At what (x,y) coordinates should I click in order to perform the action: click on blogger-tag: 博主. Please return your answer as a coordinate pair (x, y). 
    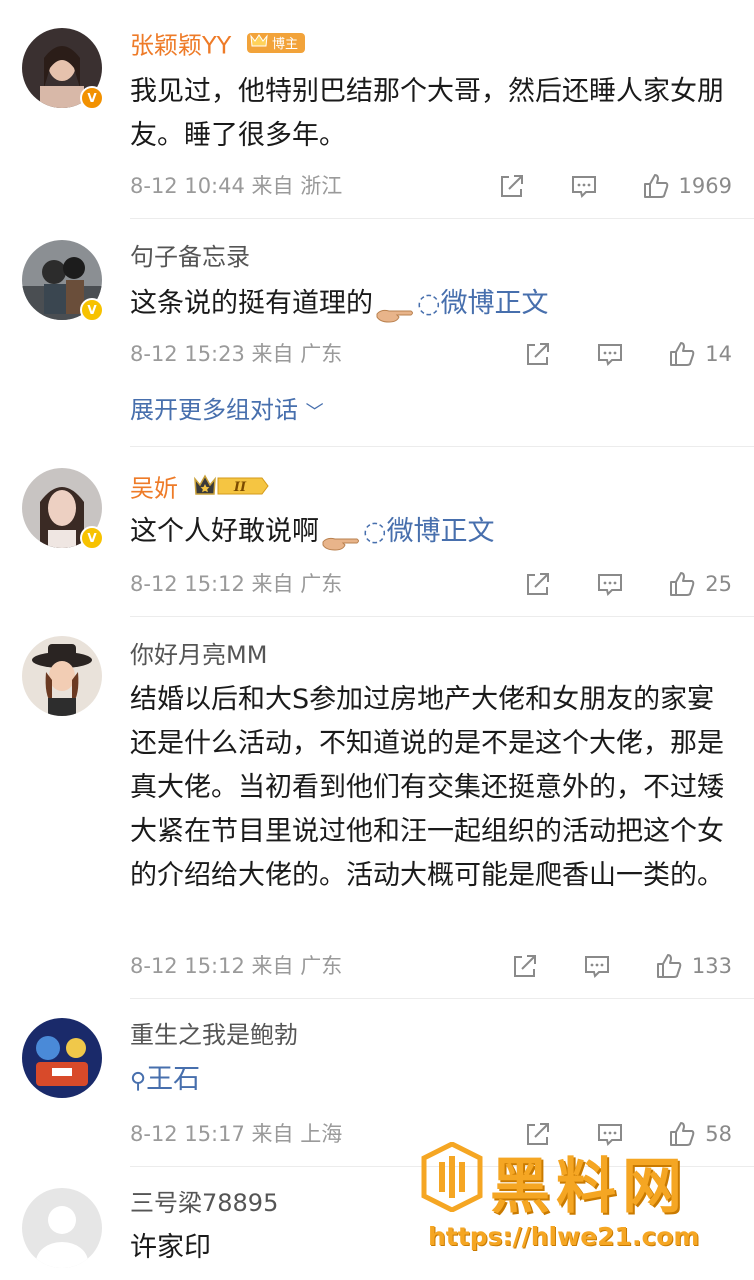
    Looking at the image, I should click on (276, 46).